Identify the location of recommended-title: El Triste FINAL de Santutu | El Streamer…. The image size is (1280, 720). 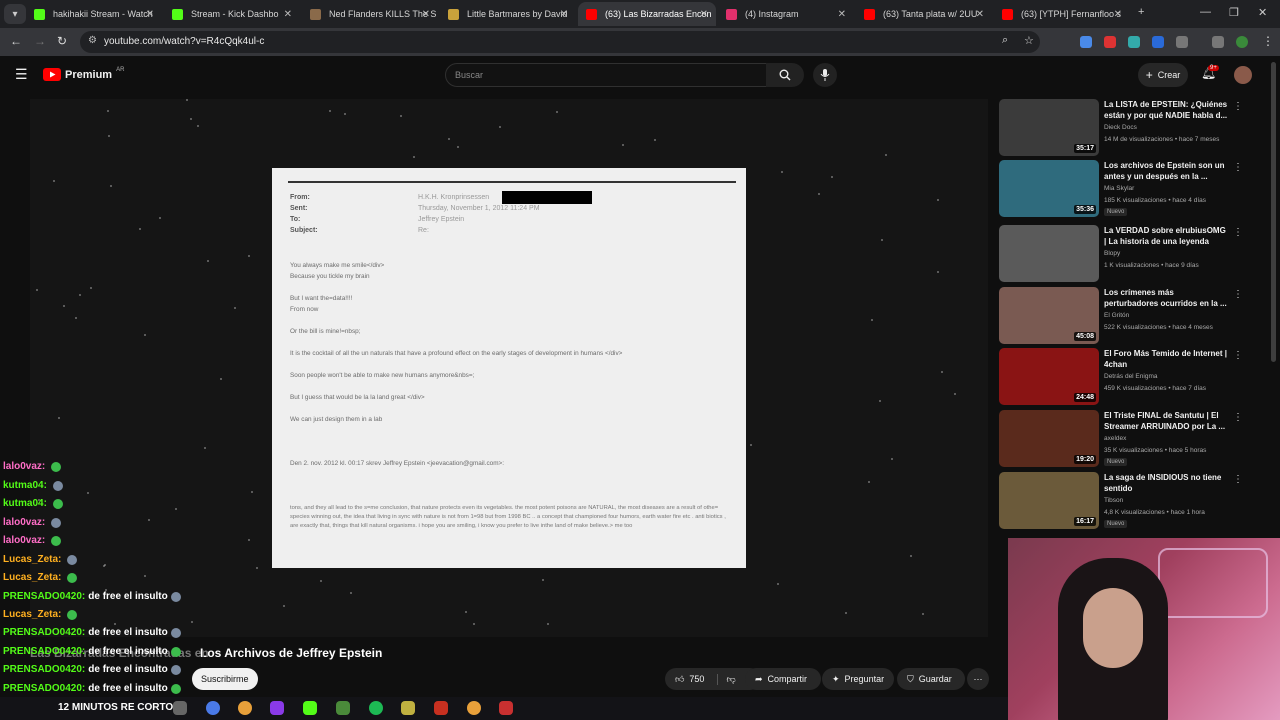
(1166, 421).